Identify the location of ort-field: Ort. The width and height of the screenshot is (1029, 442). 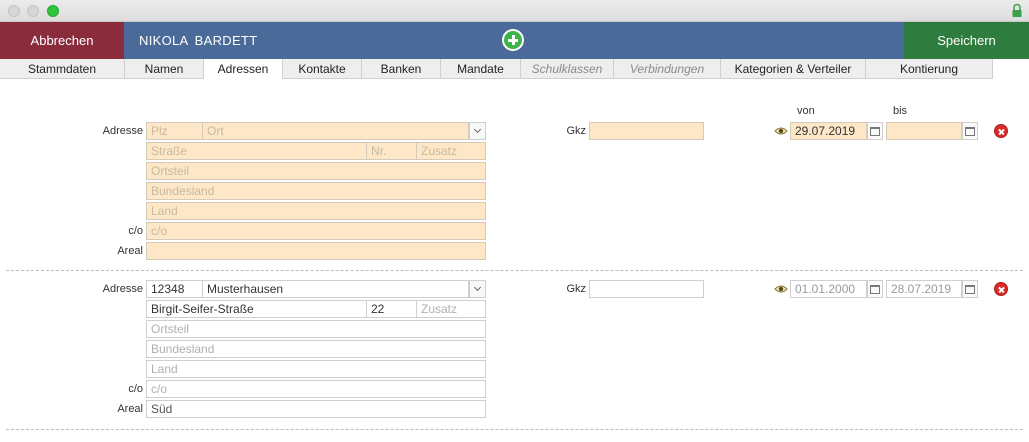
(335, 131).